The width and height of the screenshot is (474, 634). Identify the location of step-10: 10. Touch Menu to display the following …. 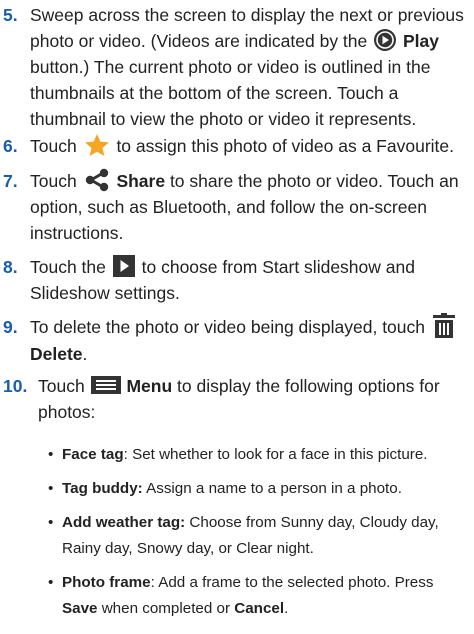
(232, 399).